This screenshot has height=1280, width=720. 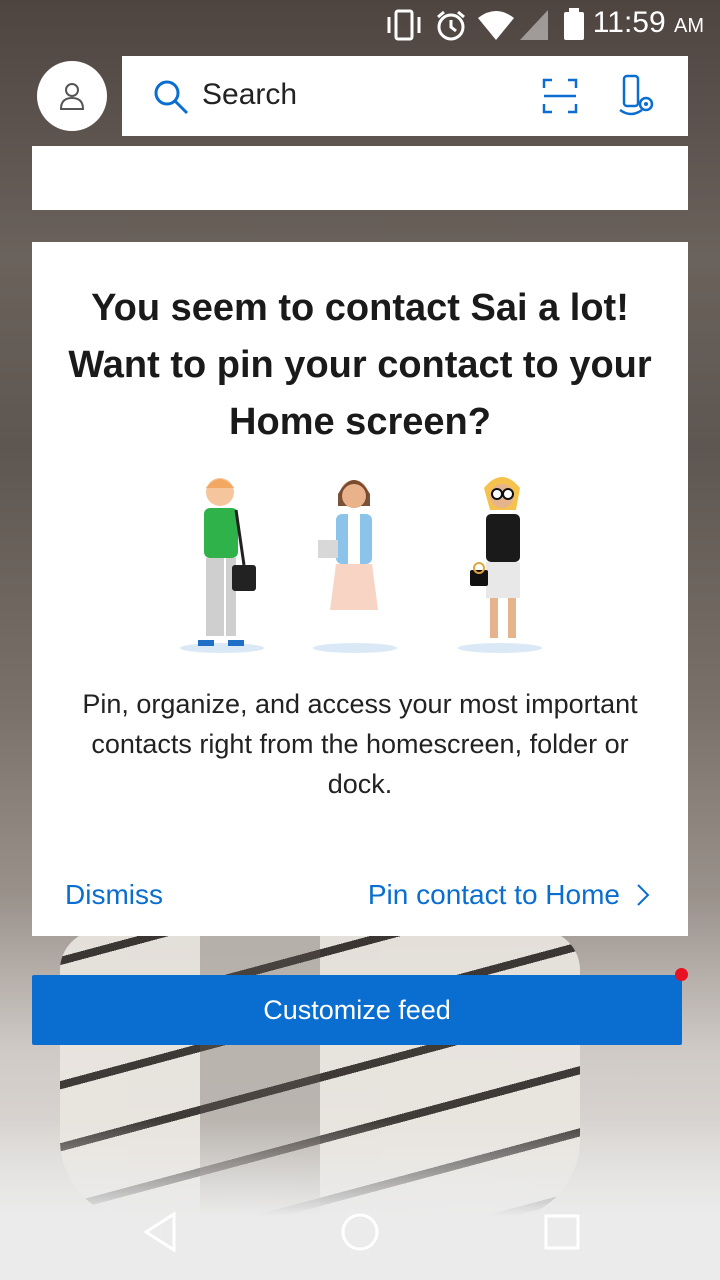 I want to click on vibrate-icon, so click(x=404, y=25).